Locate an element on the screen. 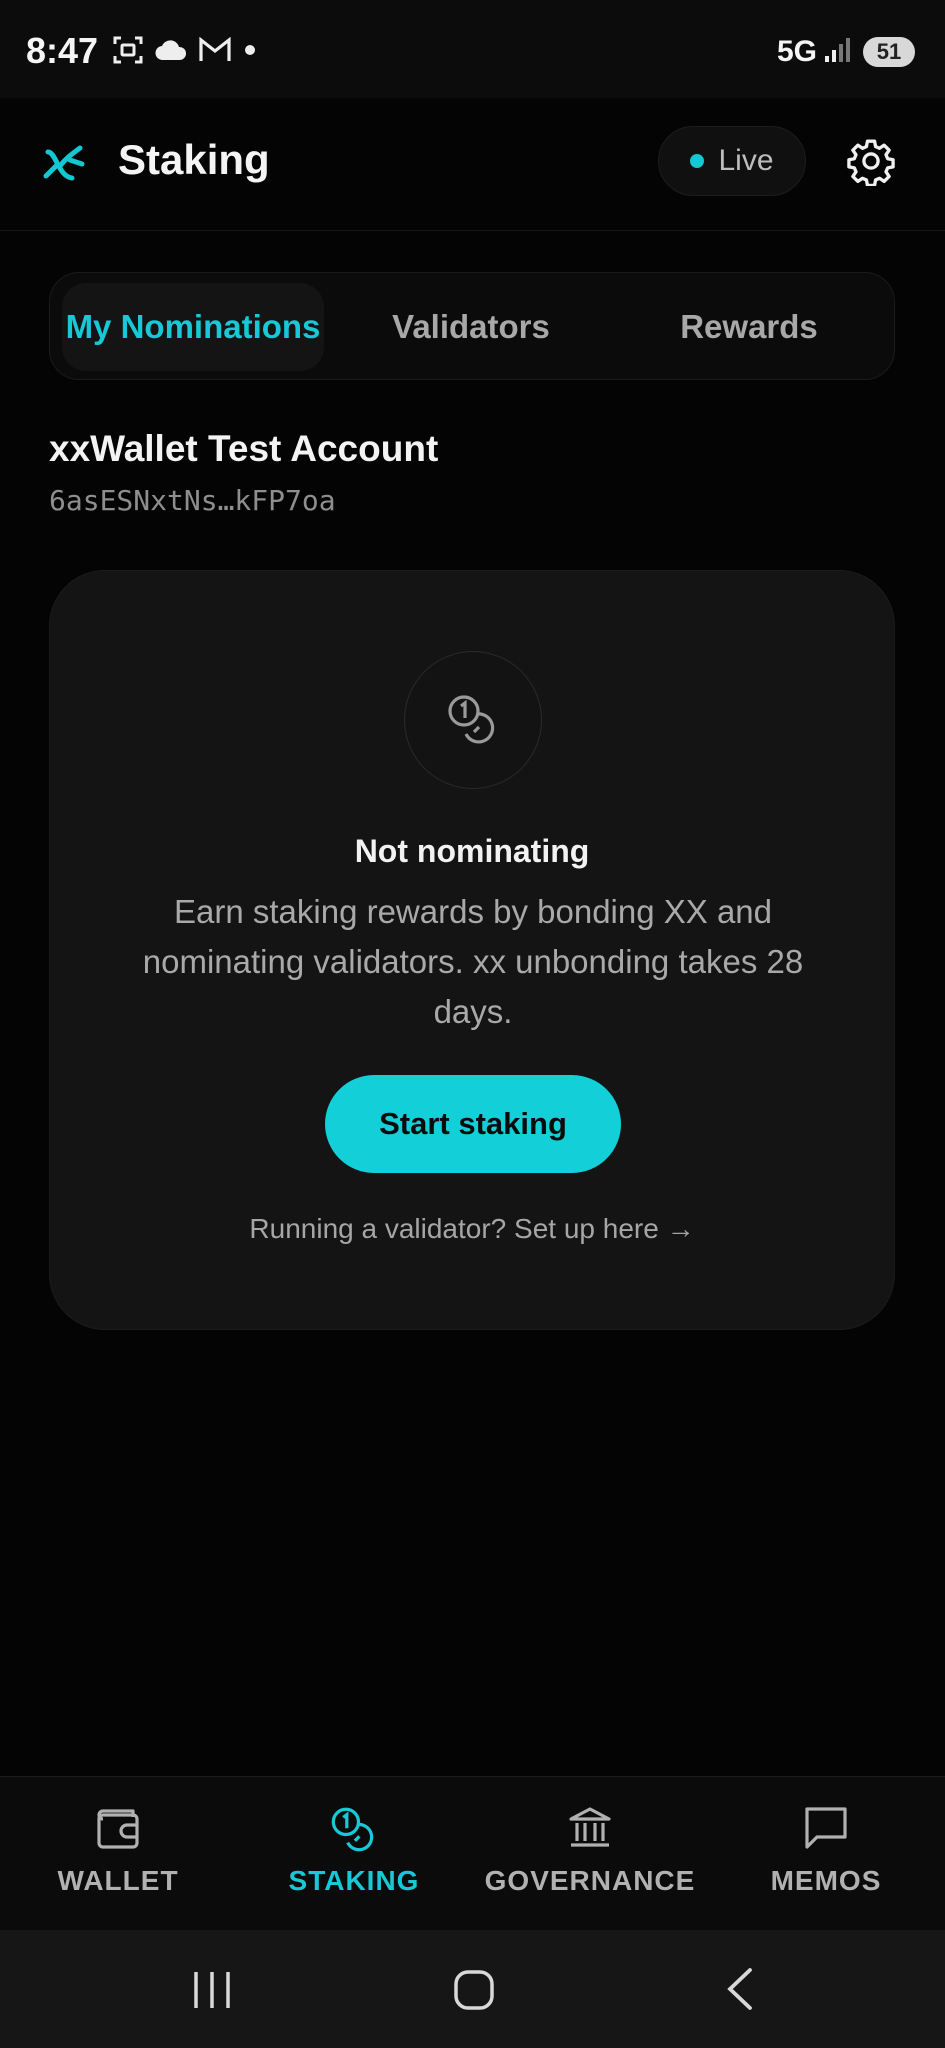  chat-icon is located at coordinates (826, 1829).